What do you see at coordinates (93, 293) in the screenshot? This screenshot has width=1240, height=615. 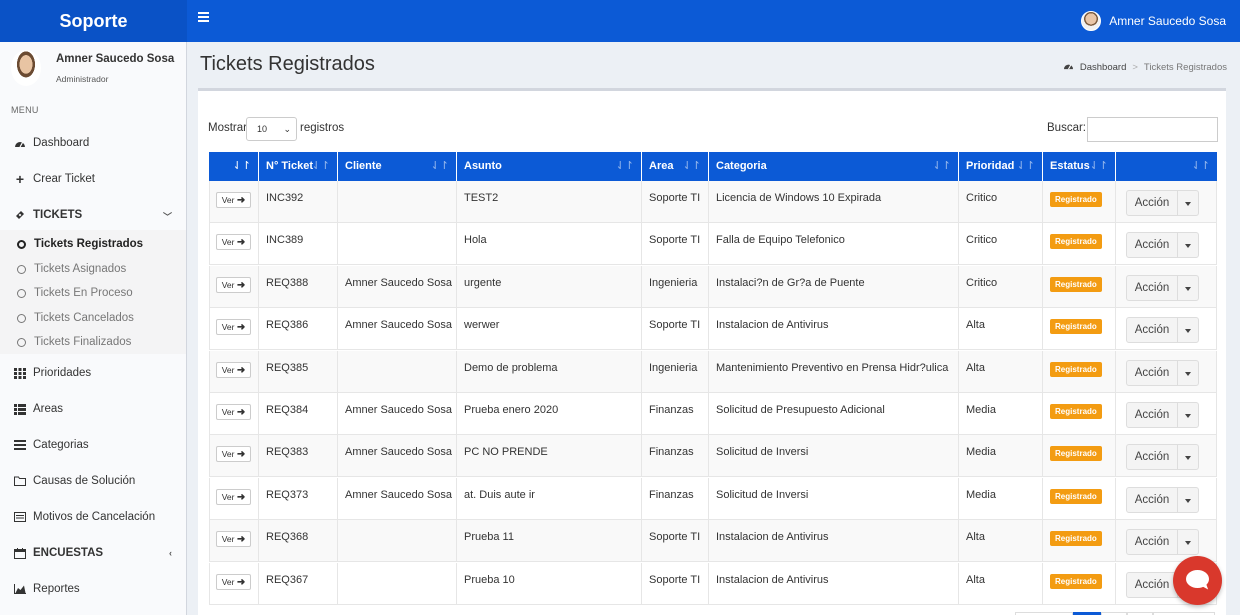 I see `sidebar-subitem-en-proceso: Tickets En Proceso` at bounding box center [93, 293].